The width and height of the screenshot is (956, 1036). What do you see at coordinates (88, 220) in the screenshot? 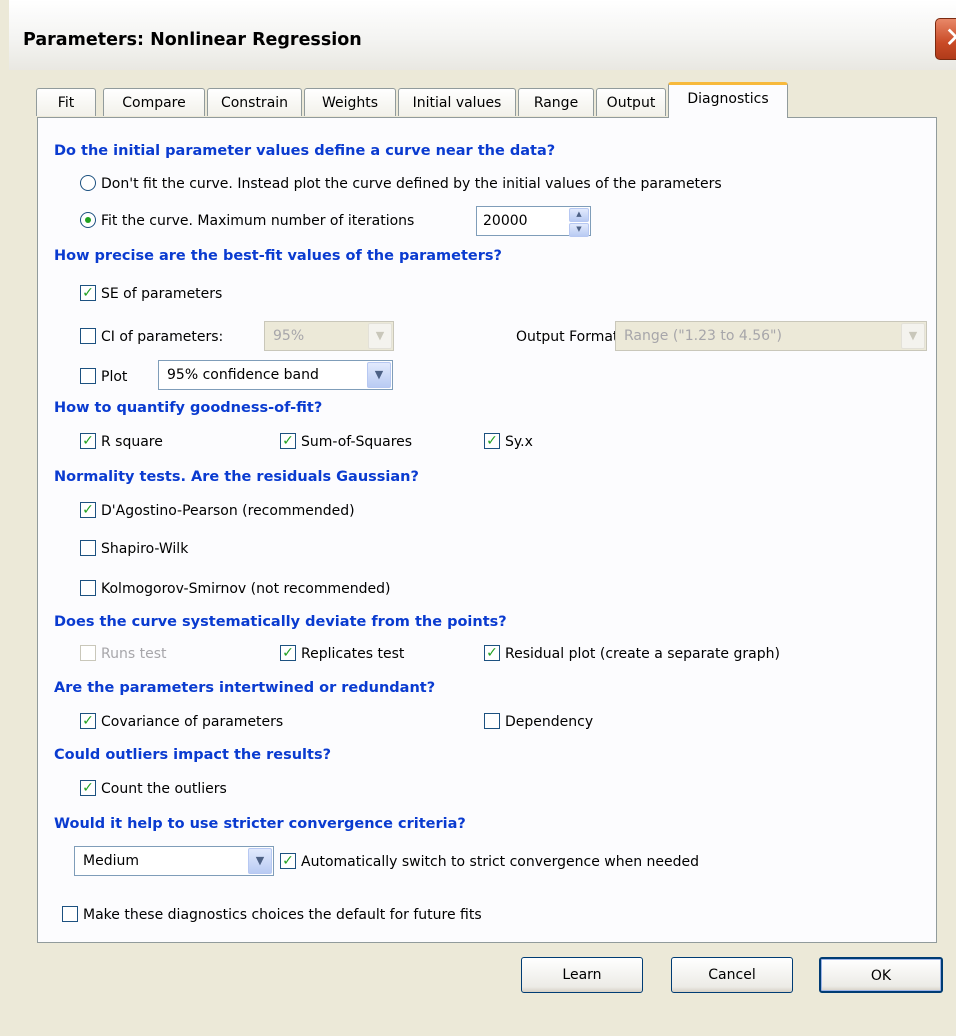
I see `radio-fit-curve-indicator` at bounding box center [88, 220].